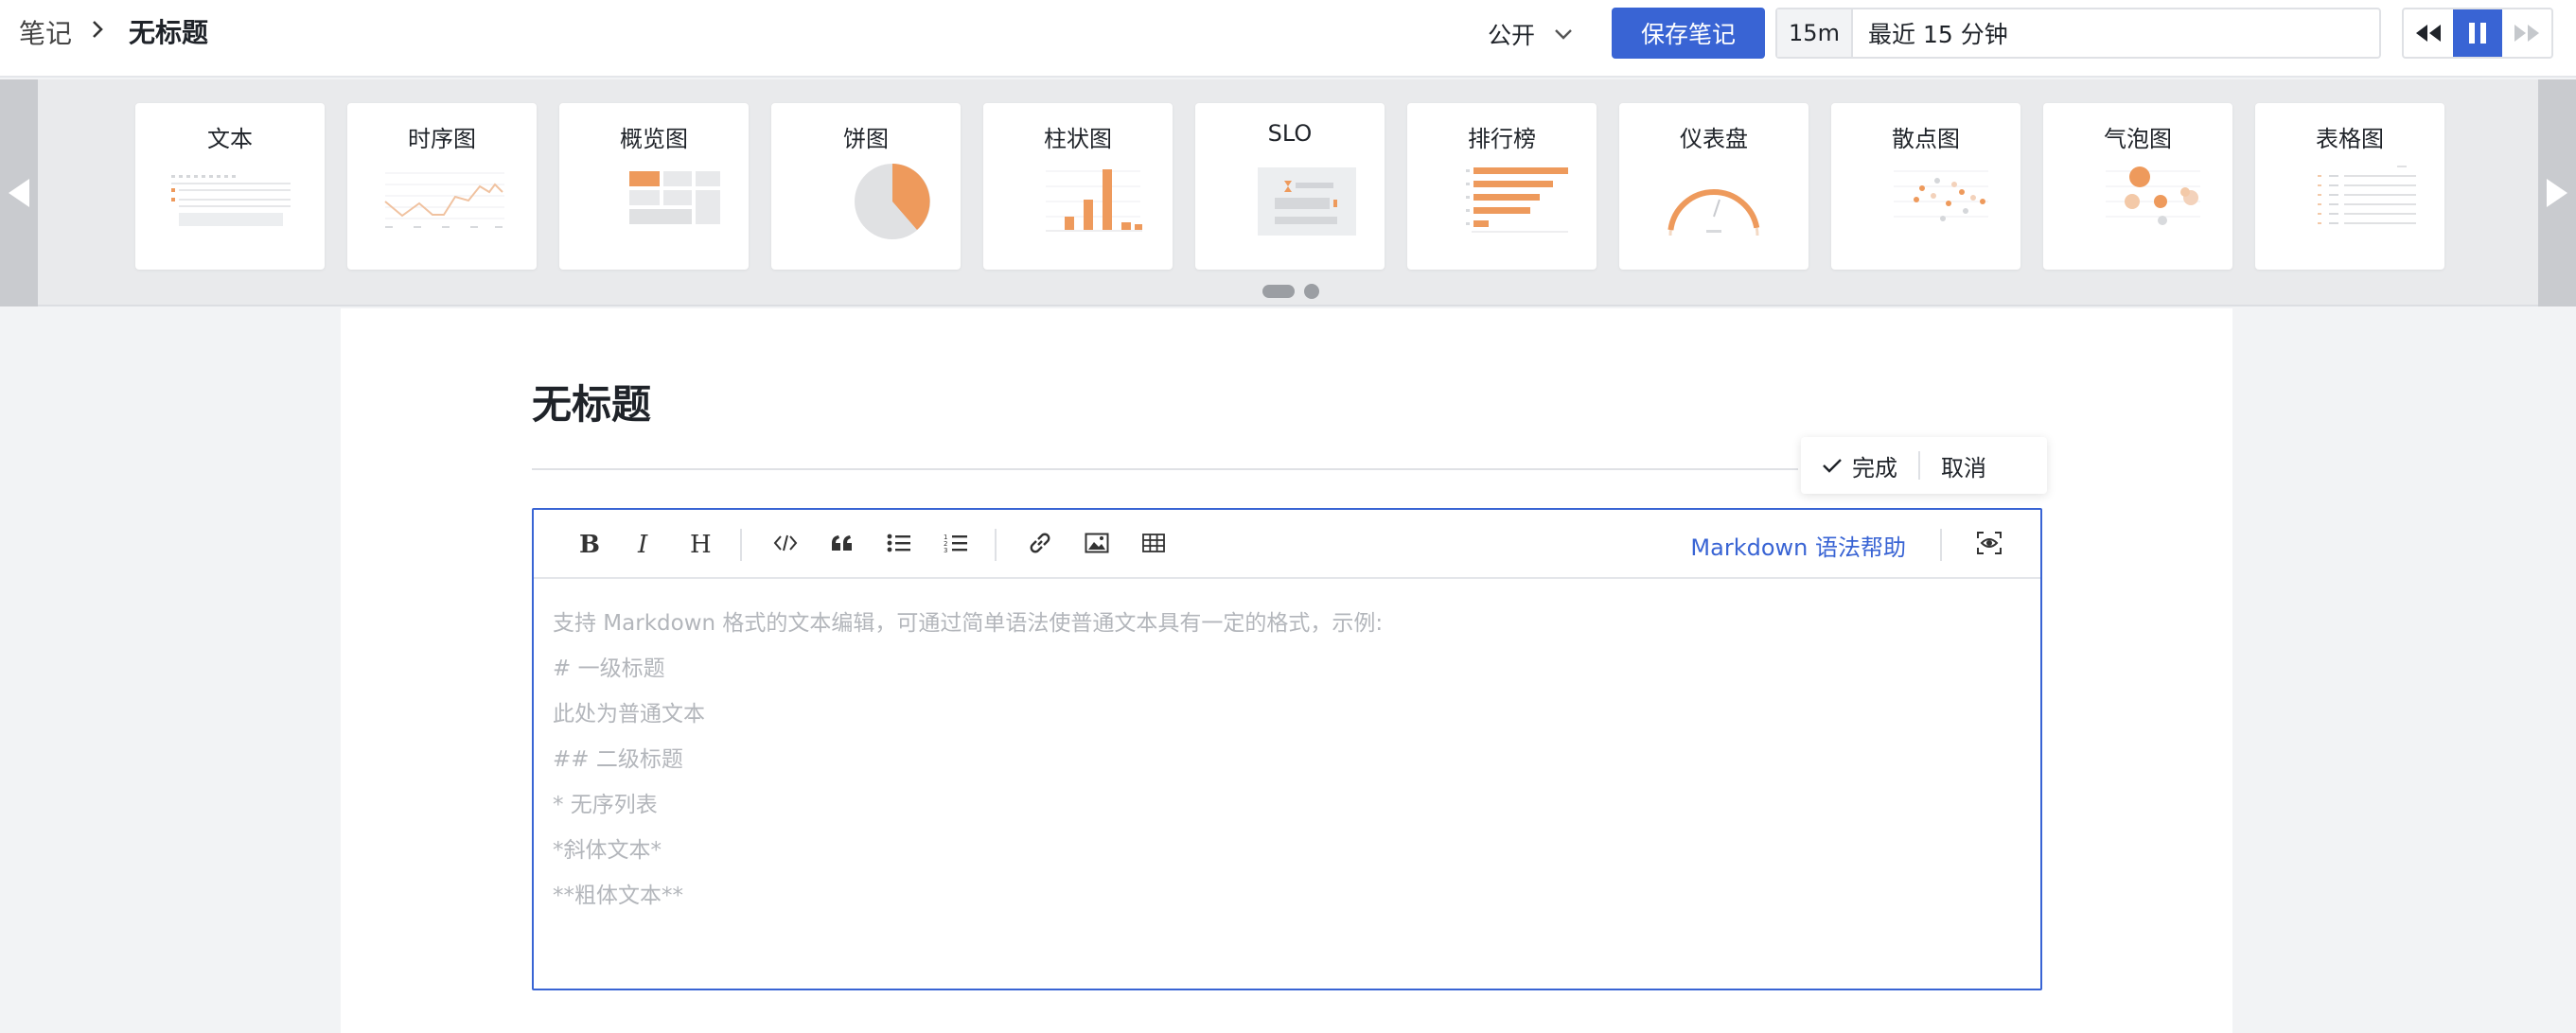 Image resolution: width=2576 pixels, height=1033 pixels. What do you see at coordinates (866, 139) in the screenshot?
I see `chart-type-label: 饼图` at bounding box center [866, 139].